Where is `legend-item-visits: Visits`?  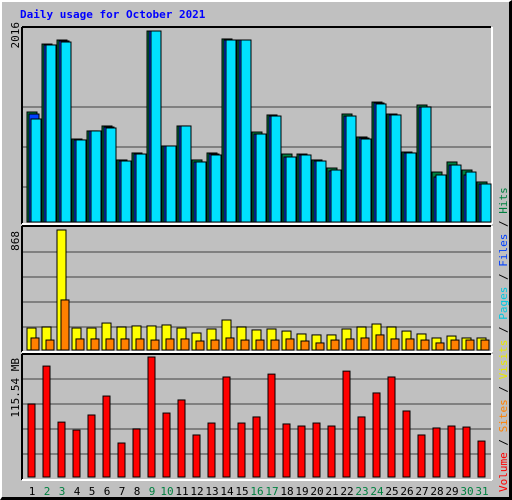
legend-item-visits: Visits is located at coordinates (503, 360).